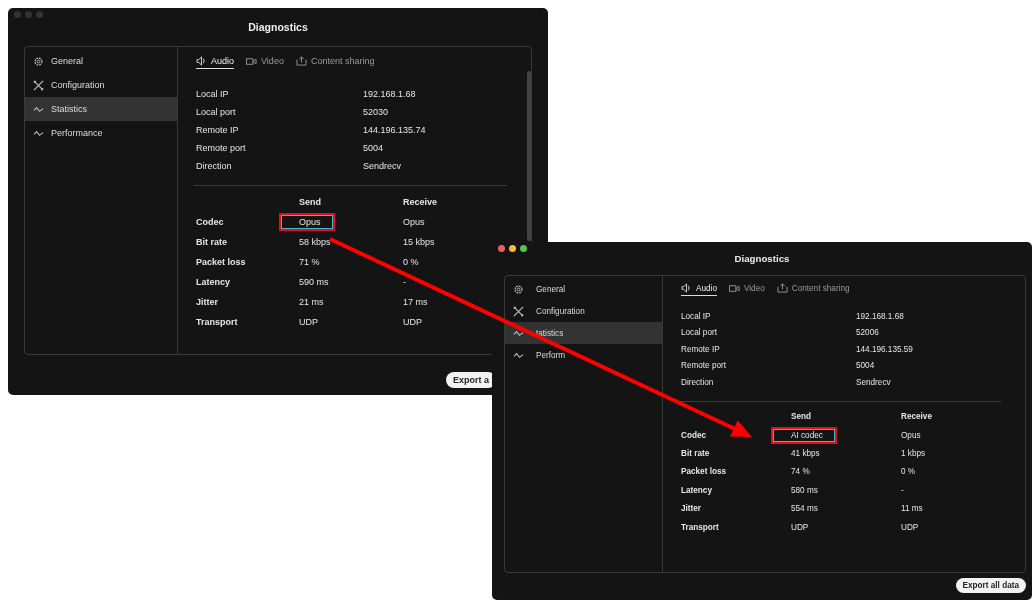 The height and width of the screenshot is (600, 1032). I want to click on scrollbar, so click(529, 156).